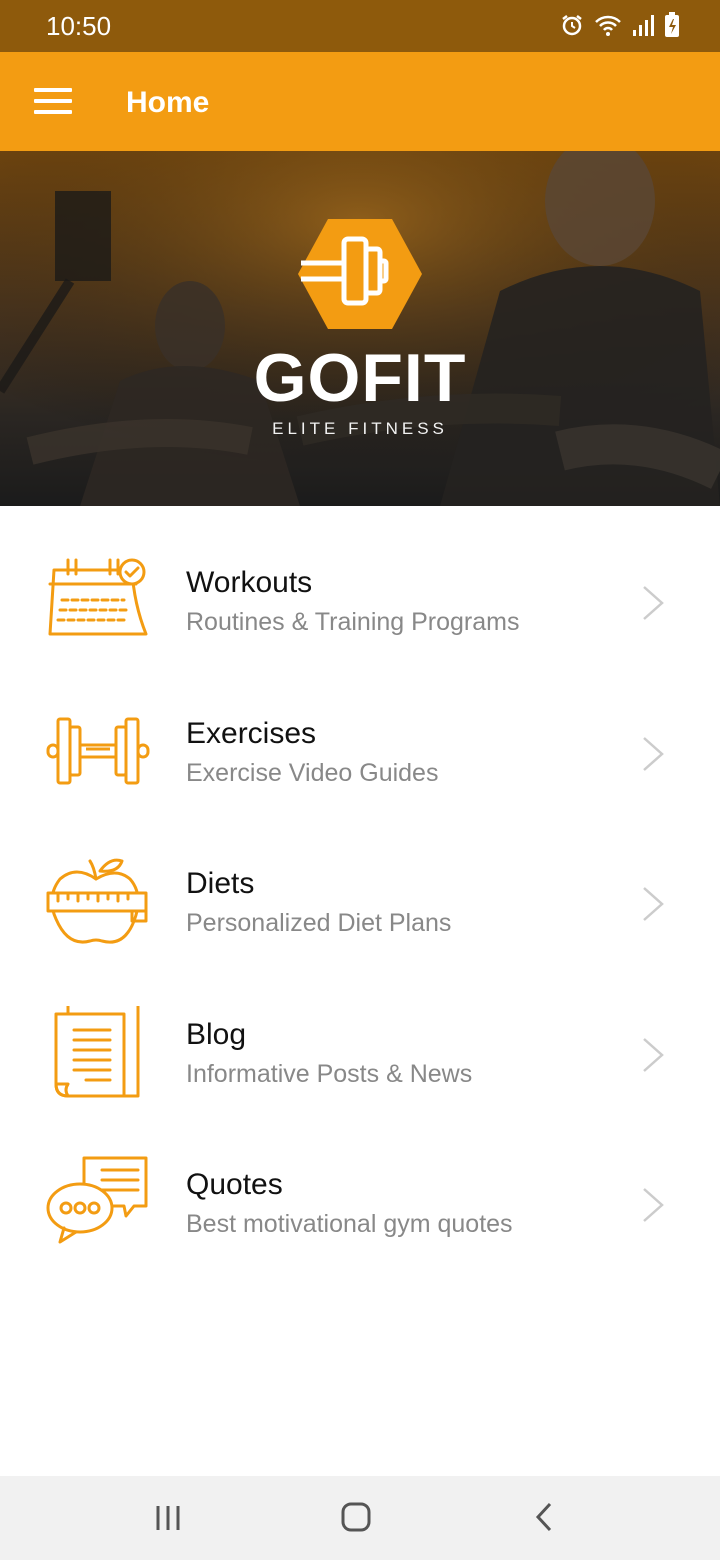  Describe the element at coordinates (97, 1200) in the screenshot. I see `chat-bubbles-icon` at that location.